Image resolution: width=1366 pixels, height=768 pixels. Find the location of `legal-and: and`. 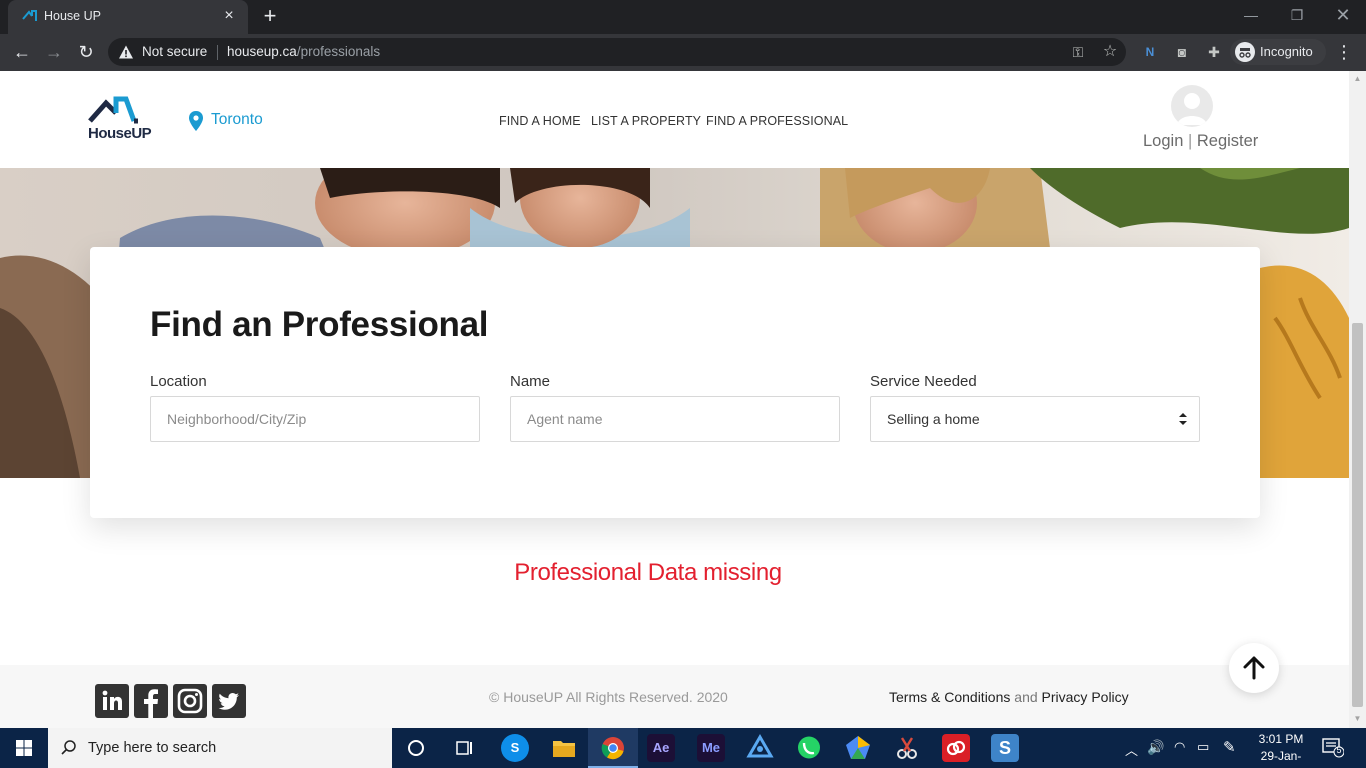

legal-and: and is located at coordinates (1026, 697).